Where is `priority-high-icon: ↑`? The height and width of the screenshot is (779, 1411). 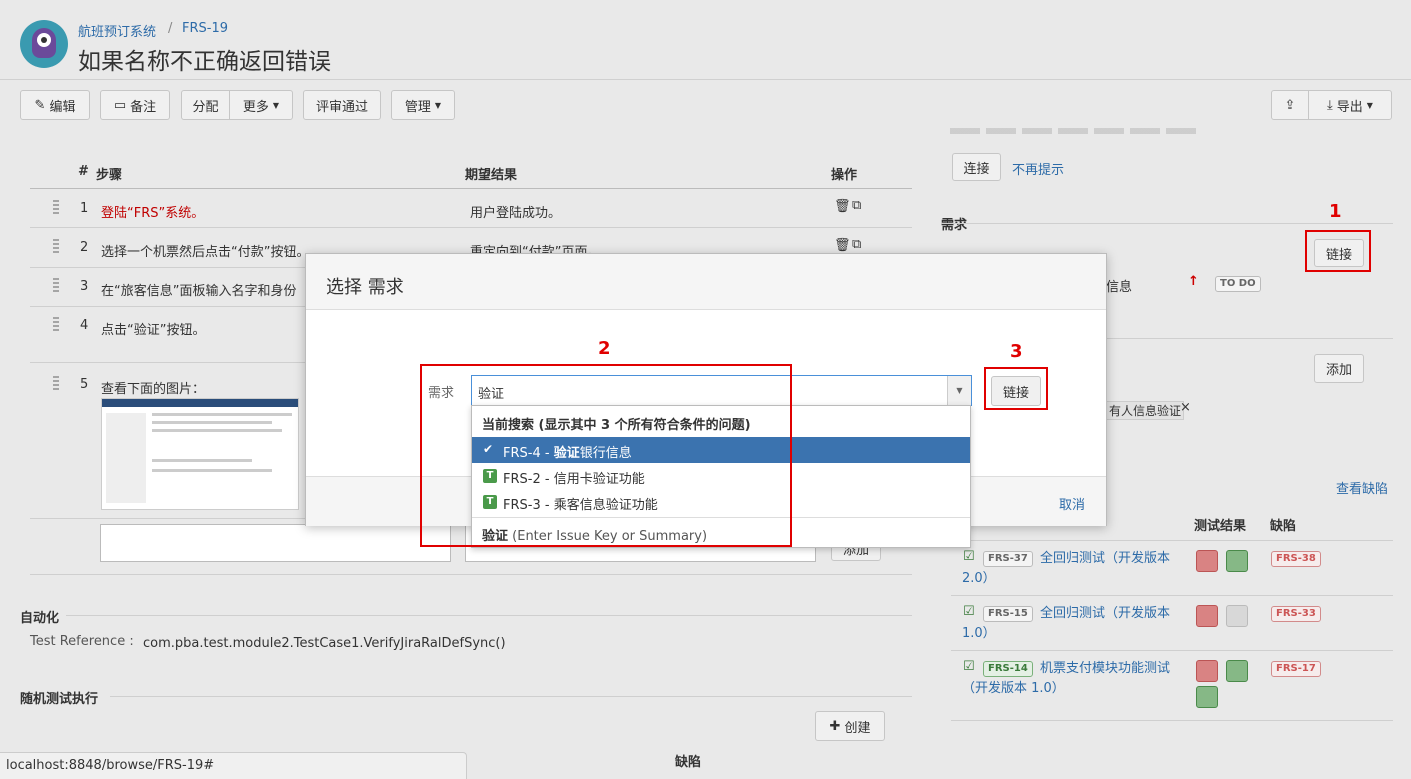
priority-high-icon: ↑ is located at coordinates (1193, 281).